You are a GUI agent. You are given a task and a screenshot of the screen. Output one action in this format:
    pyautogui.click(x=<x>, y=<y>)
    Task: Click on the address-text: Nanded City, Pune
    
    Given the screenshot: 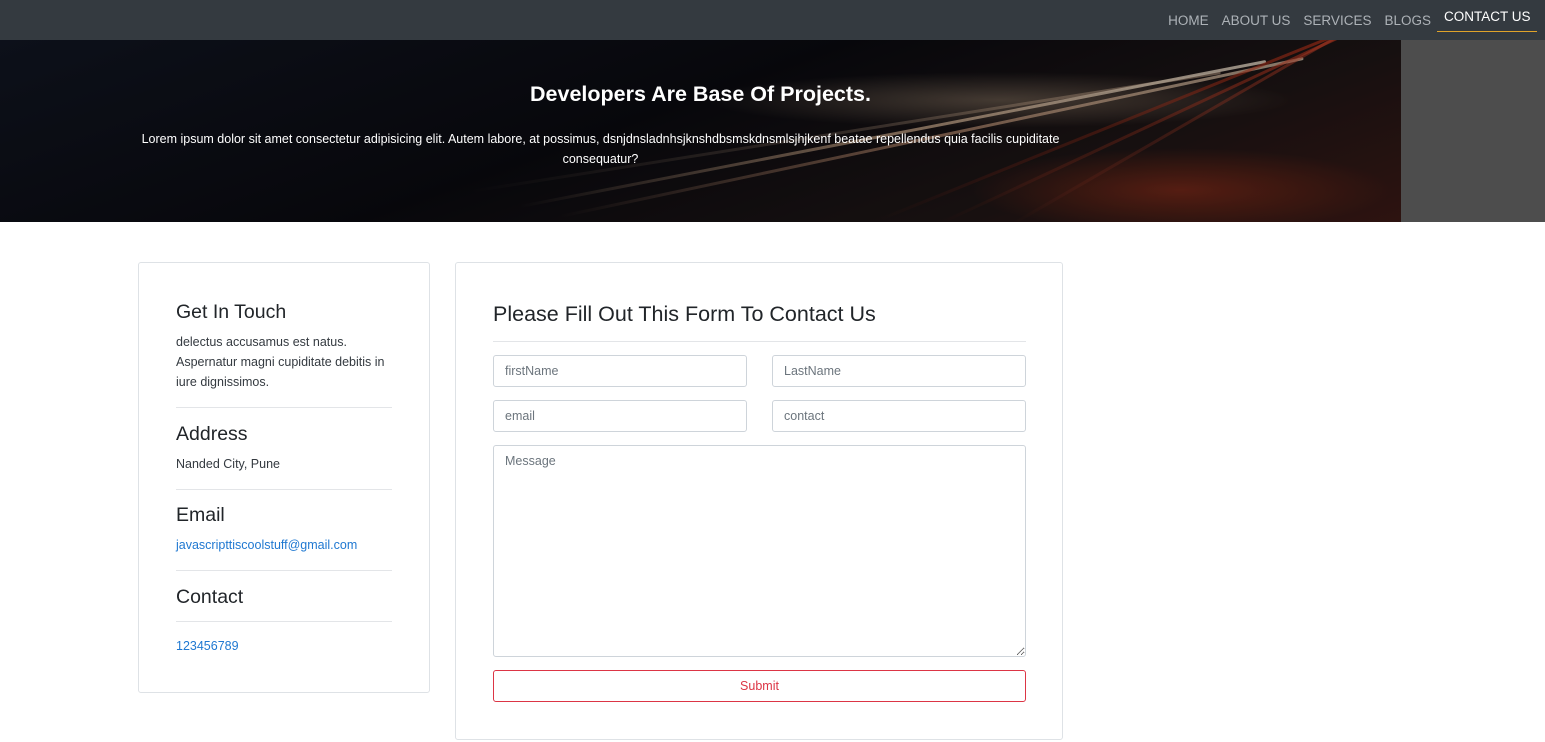 What is the action you would take?
    pyautogui.click(x=228, y=464)
    